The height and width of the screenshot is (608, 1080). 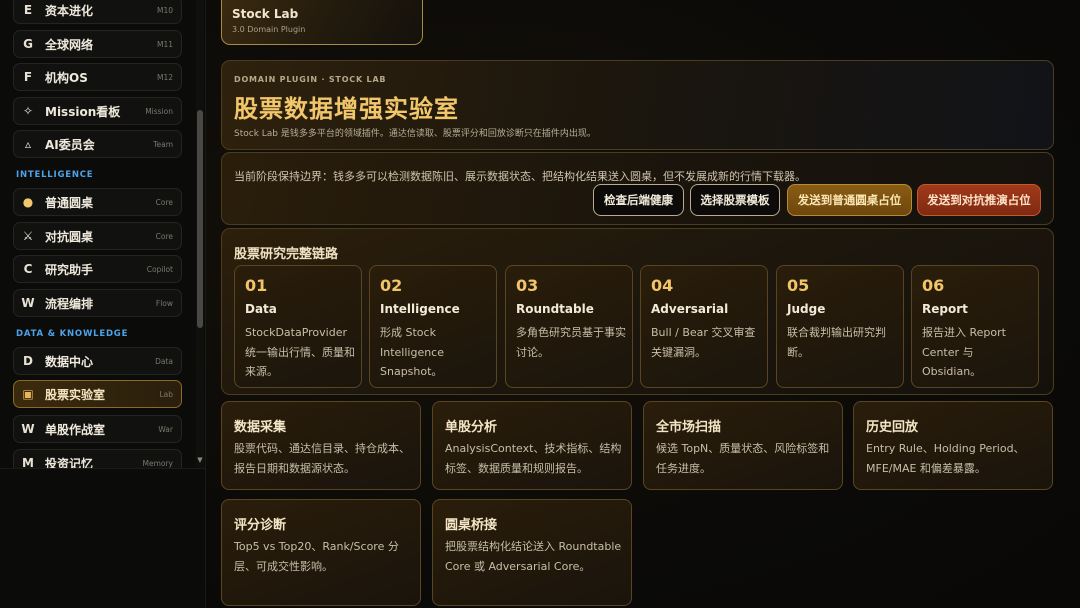 What do you see at coordinates (798, 285) in the screenshot?
I see `step-number: 05` at bounding box center [798, 285].